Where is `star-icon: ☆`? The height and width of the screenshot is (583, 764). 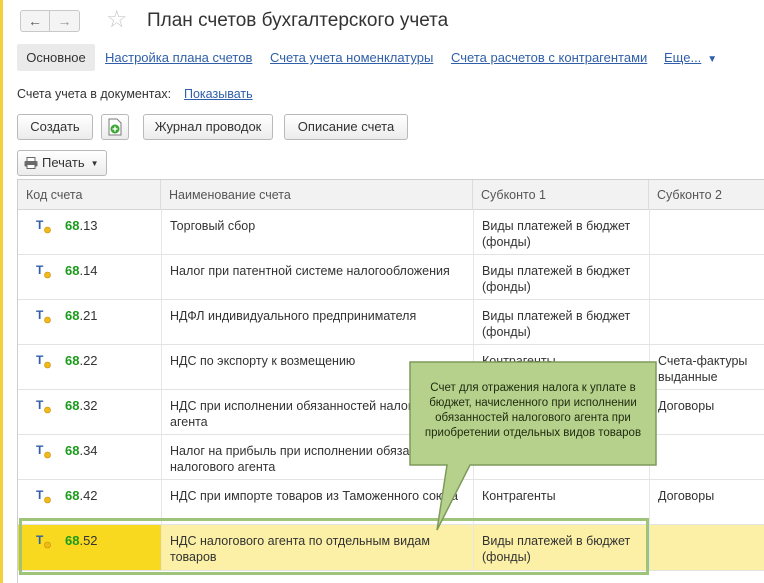 star-icon: ☆ is located at coordinates (117, 20).